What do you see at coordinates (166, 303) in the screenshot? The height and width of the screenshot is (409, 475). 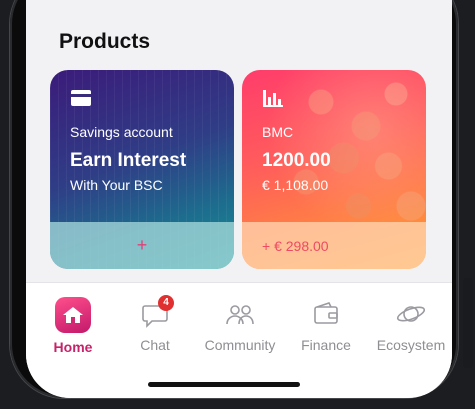 I see `chat-badge: 4` at bounding box center [166, 303].